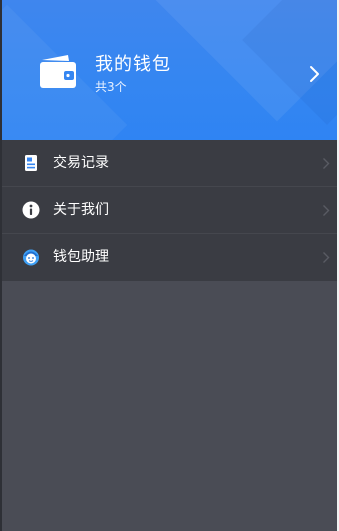 This screenshot has width=339, height=531. What do you see at coordinates (169, 257) in the screenshot?
I see `menu-item-wallet-assistant: 钱包助理` at bounding box center [169, 257].